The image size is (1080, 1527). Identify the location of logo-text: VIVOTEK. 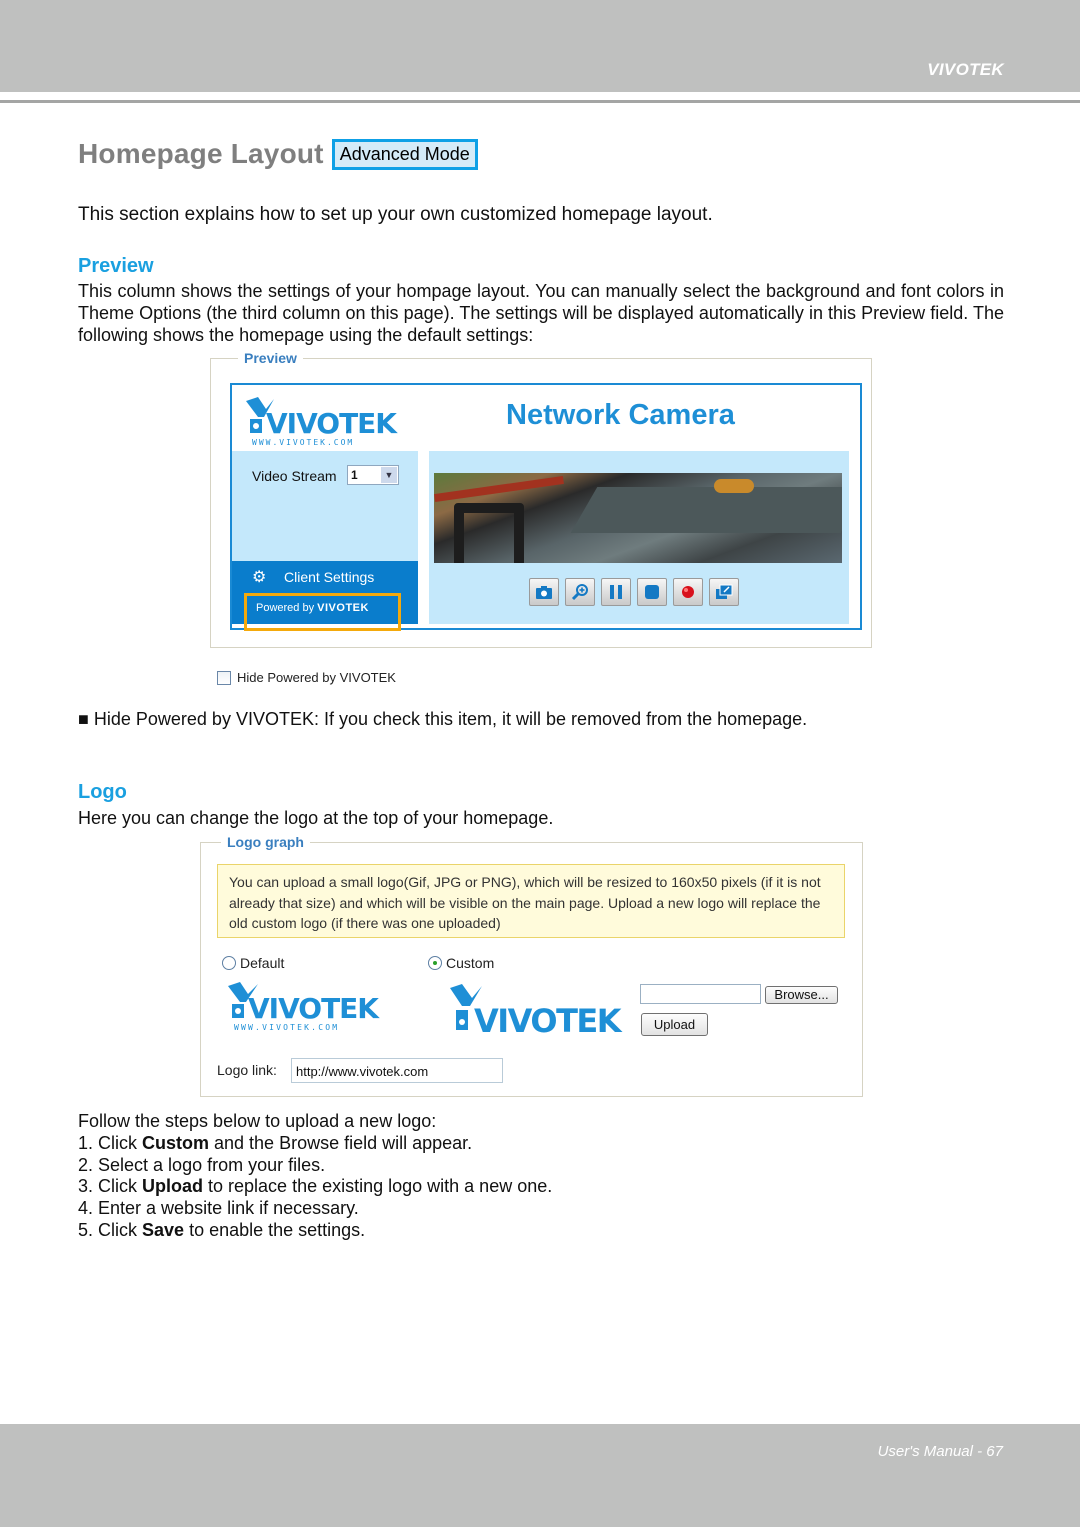
(332, 423).